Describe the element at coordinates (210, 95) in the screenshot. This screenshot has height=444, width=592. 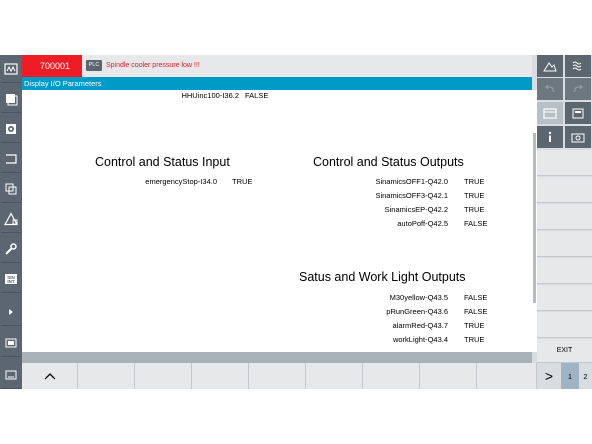
I see `top-row-label: HHUinc100-I36.2` at that location.